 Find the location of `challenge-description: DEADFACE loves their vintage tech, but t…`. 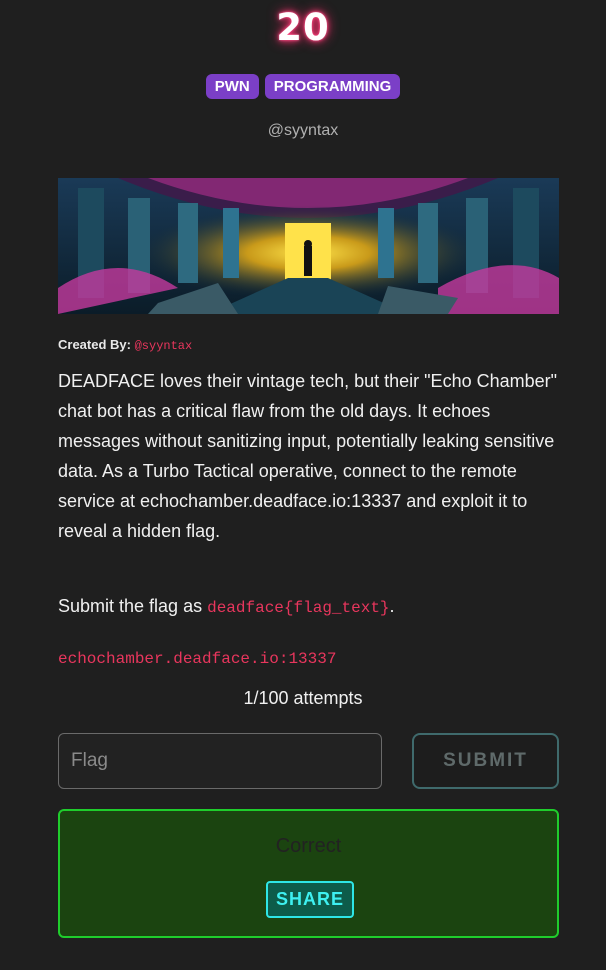

challenge-description: DEADFACE loves their vintage tech, but t… is located at coordinates (308, 456).